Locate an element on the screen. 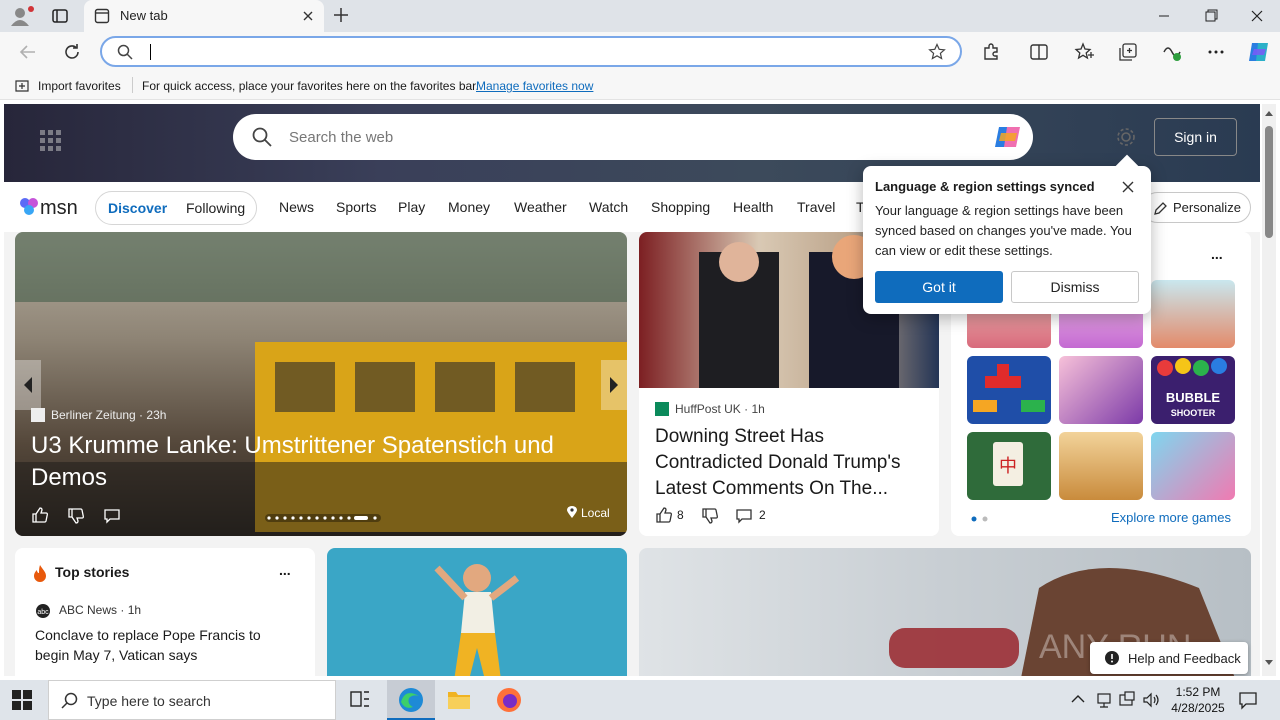 The width and height of the screenshot is (1280, 720). game-tile-blocks is located at coordinates (1009, 390).